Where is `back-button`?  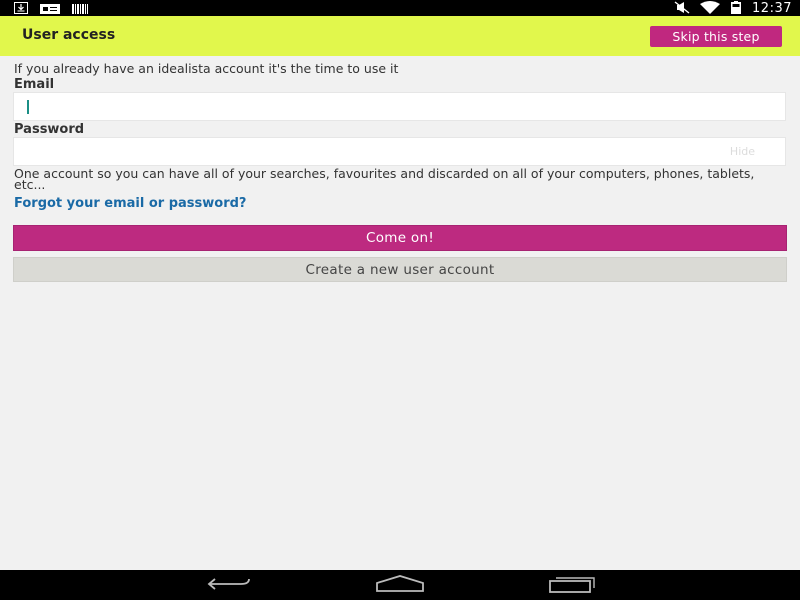 back-button is located at coordinates (230, 586).